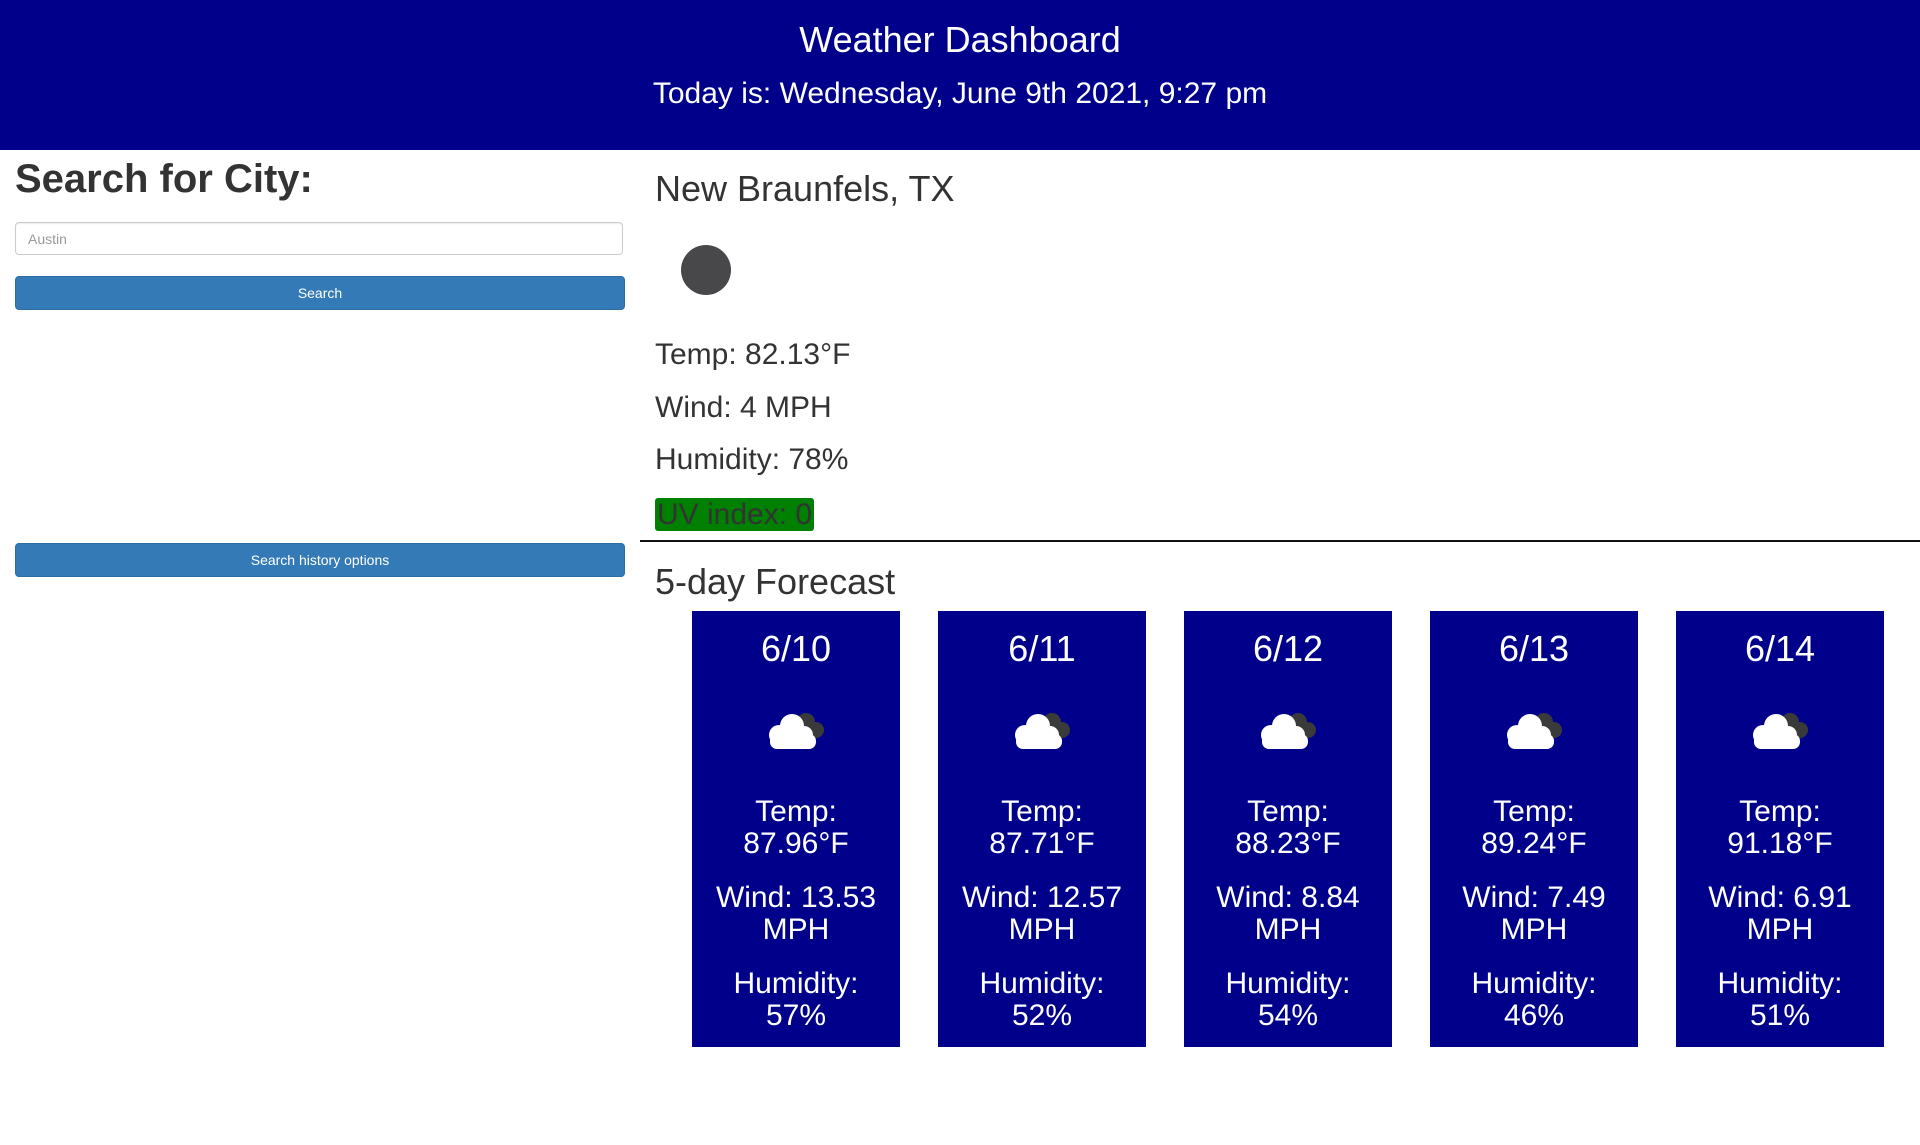 The image size is (1920, 1145). I want to click on city-name: New Braunfels, TX, so click(805, 188).